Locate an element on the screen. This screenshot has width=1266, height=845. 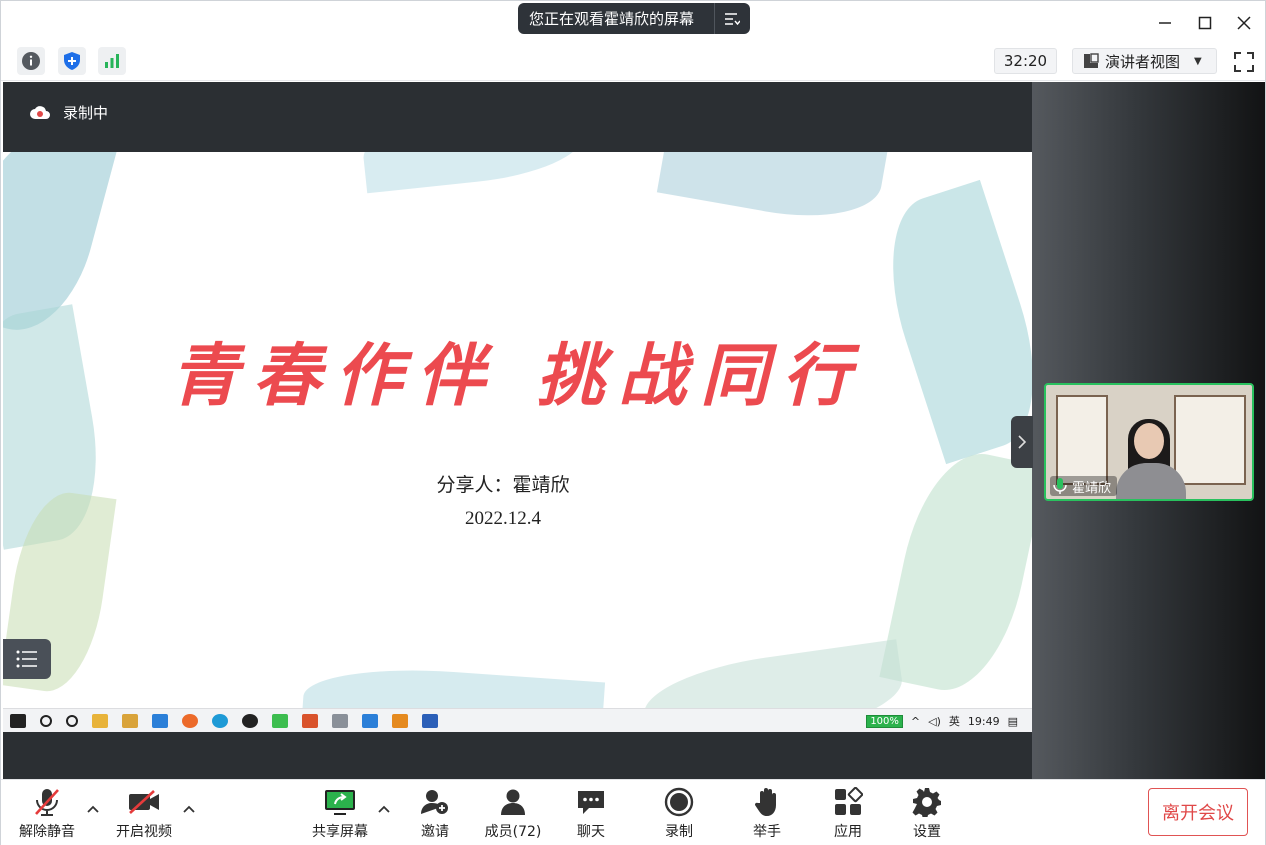
info-button is located at coordinates (31, 61).